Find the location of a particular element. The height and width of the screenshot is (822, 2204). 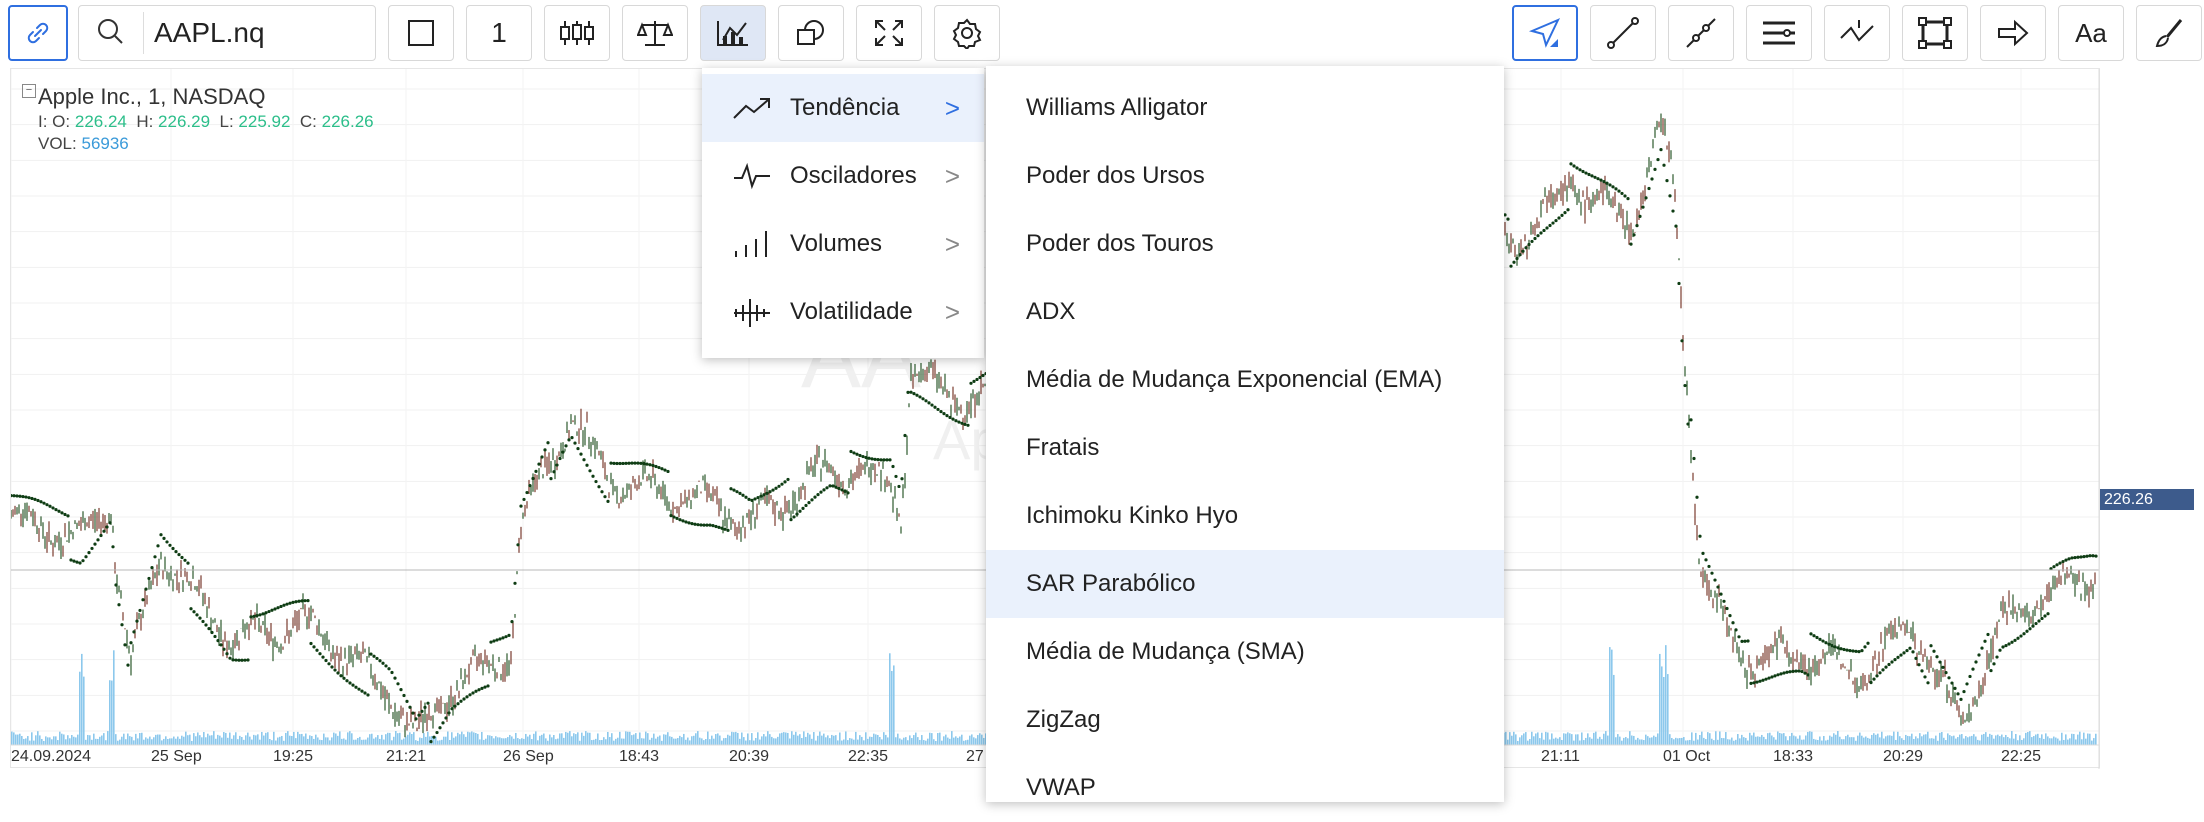

brush-tool-button is located at coordinates (2169, 33).